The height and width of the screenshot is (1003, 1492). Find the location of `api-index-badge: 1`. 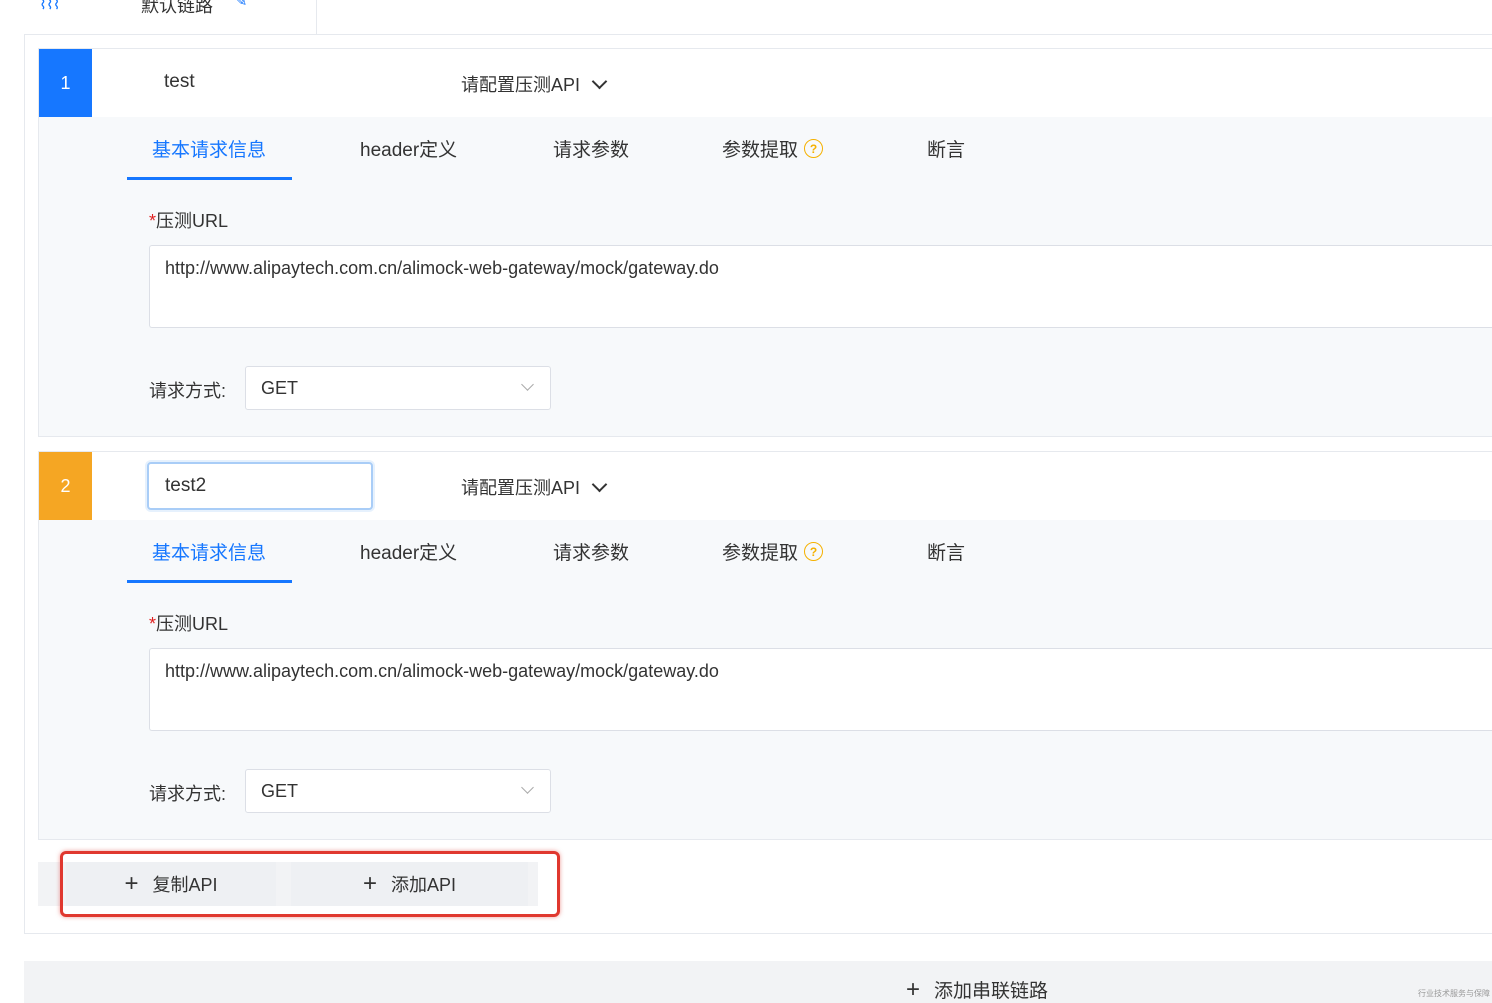

api-index-badge: 1 is located at coordinates (65, 83).